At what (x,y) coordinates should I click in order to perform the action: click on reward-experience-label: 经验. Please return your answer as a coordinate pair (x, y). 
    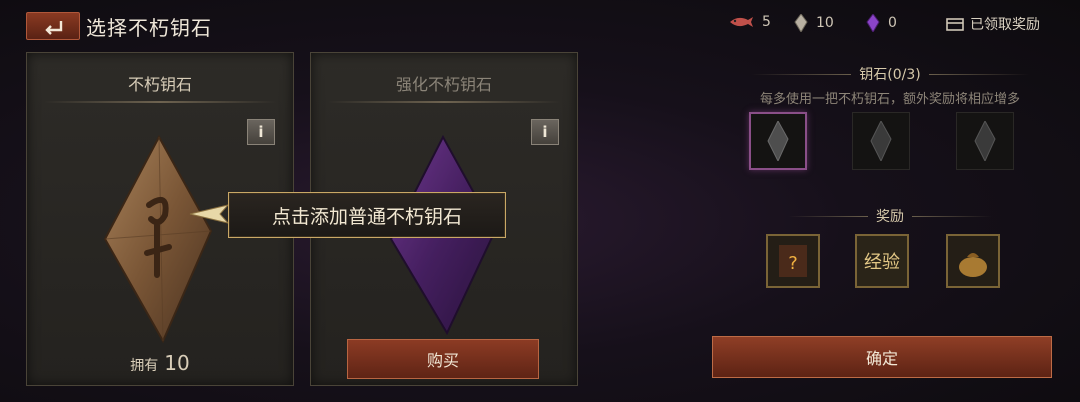
    Looking at the image, I should click on (882, 262).